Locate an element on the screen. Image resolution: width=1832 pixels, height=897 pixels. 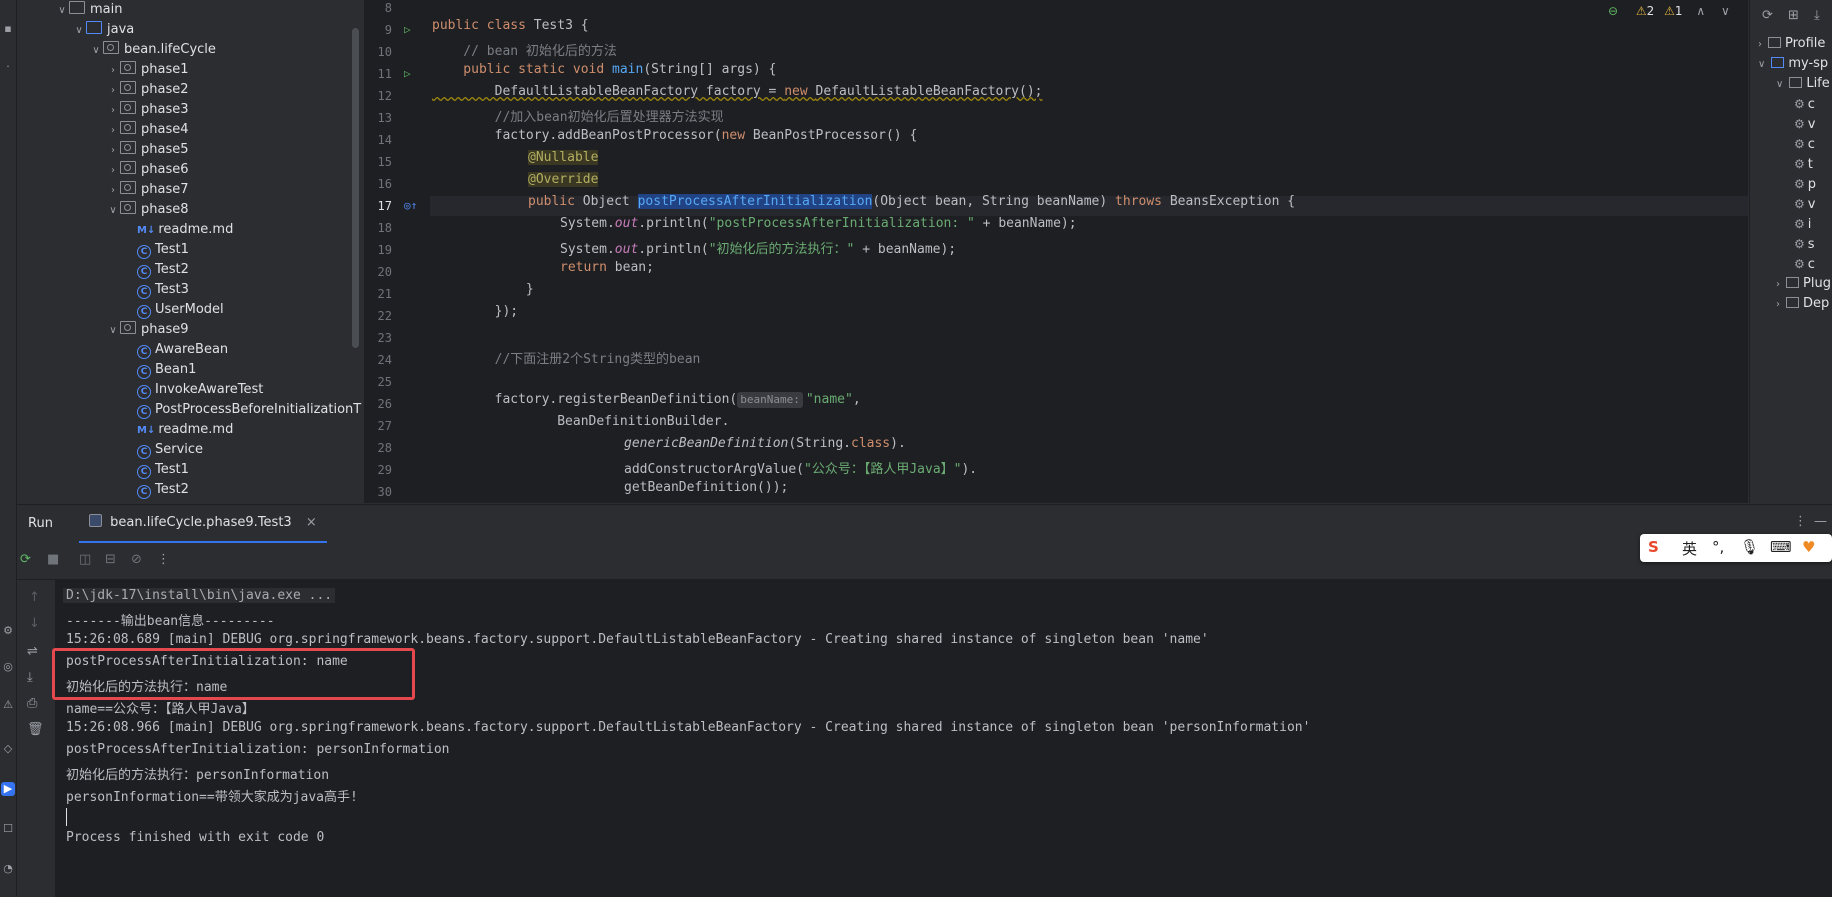
run-tab: bean.lifeCycle.phase9.Test3 × is located at coordinates (203, 524).